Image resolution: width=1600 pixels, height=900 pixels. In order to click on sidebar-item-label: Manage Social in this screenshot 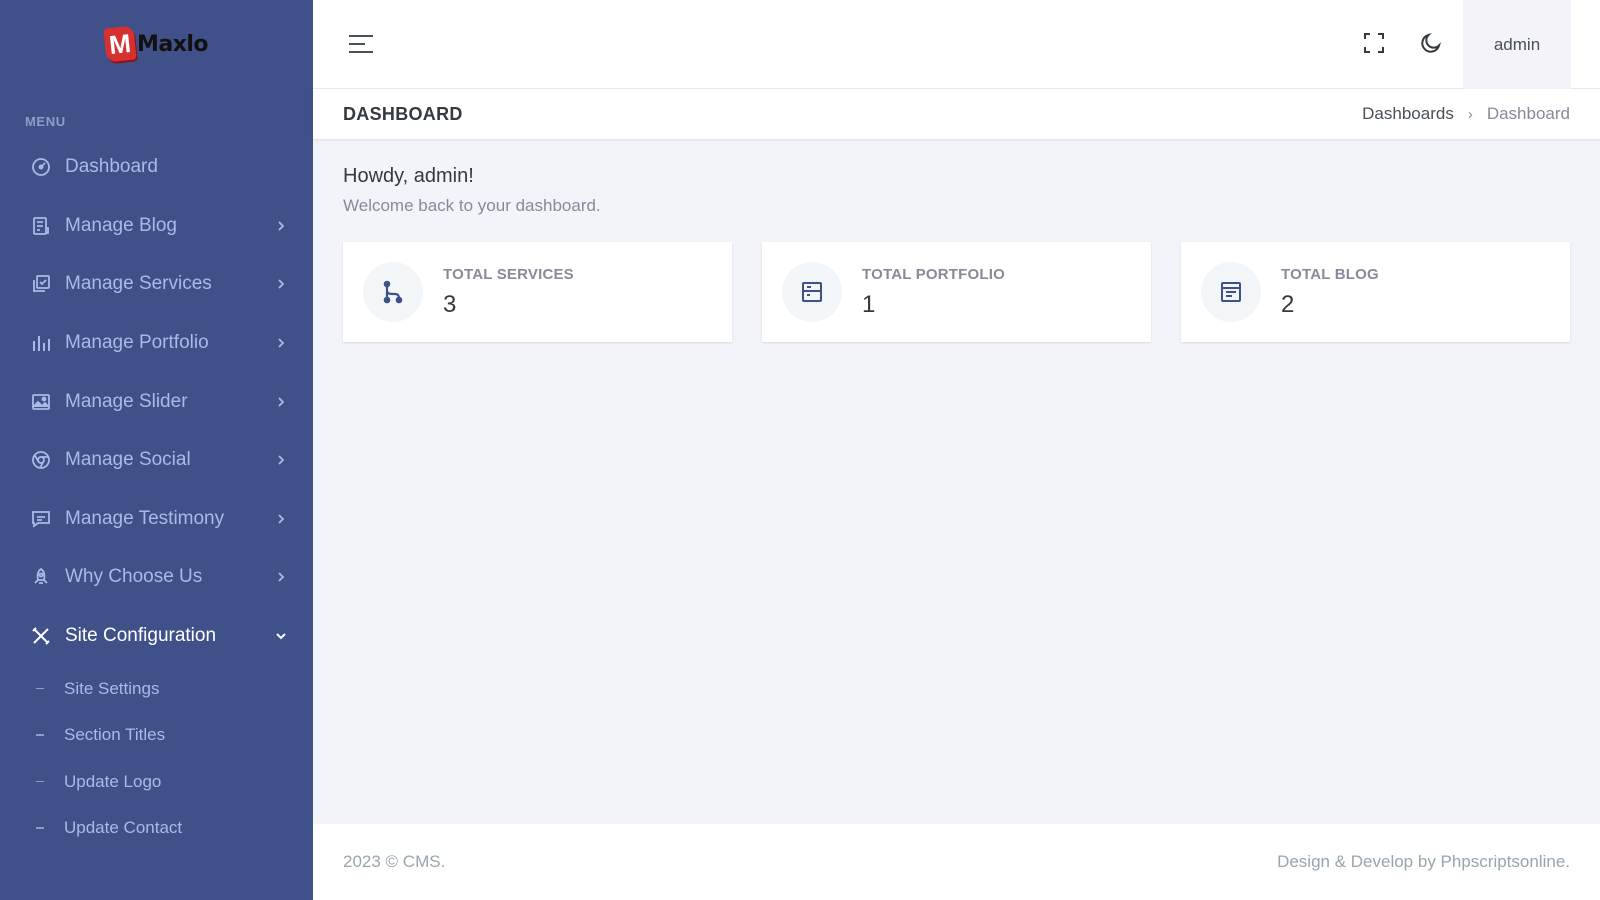, I will do `click(128, 460)`.